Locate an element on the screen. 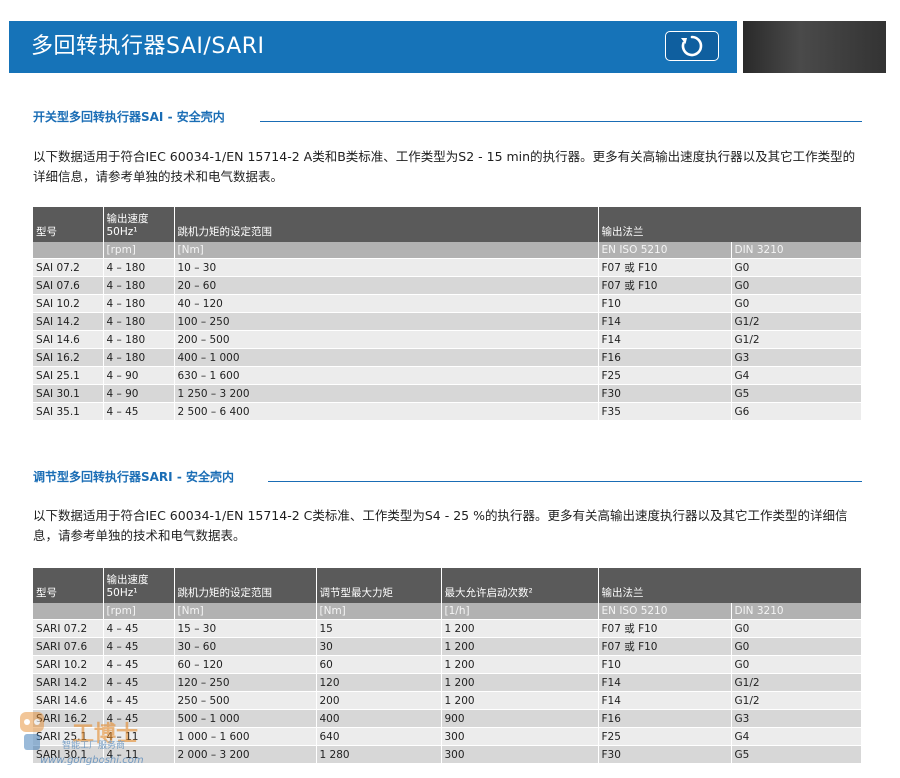 The height and width of the screenshot is (778, 900). table-row: SAI 16.2 4 – 180 400 – 1 000 F16 G3 is located at coordinates (447, 357).